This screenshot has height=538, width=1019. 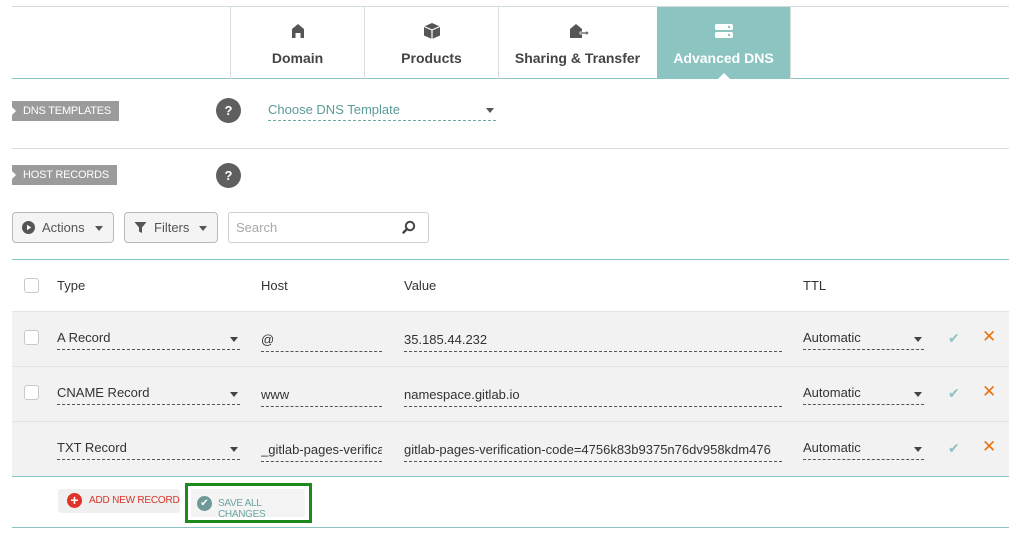 What do you see at coordinates (316, 227) in the screenshot?
I see `search-input` at bounding box center [316, 227].